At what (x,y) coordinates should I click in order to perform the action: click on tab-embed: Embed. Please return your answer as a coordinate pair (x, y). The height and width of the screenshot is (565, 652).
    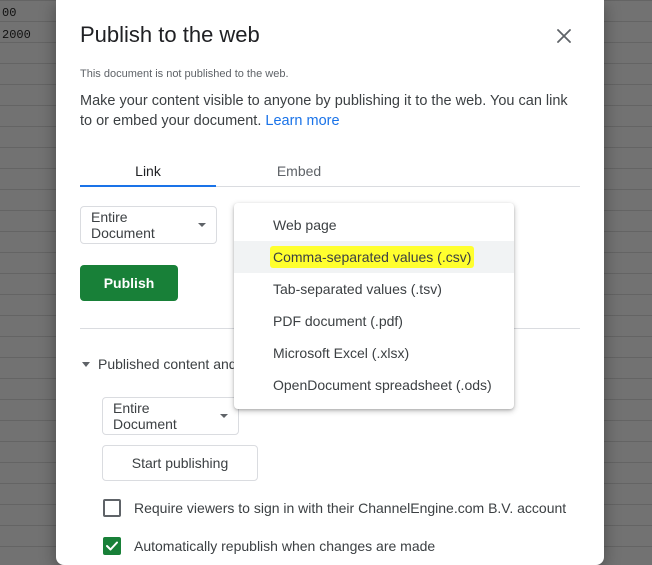
    Looking at the image, I should click on (299, 171).